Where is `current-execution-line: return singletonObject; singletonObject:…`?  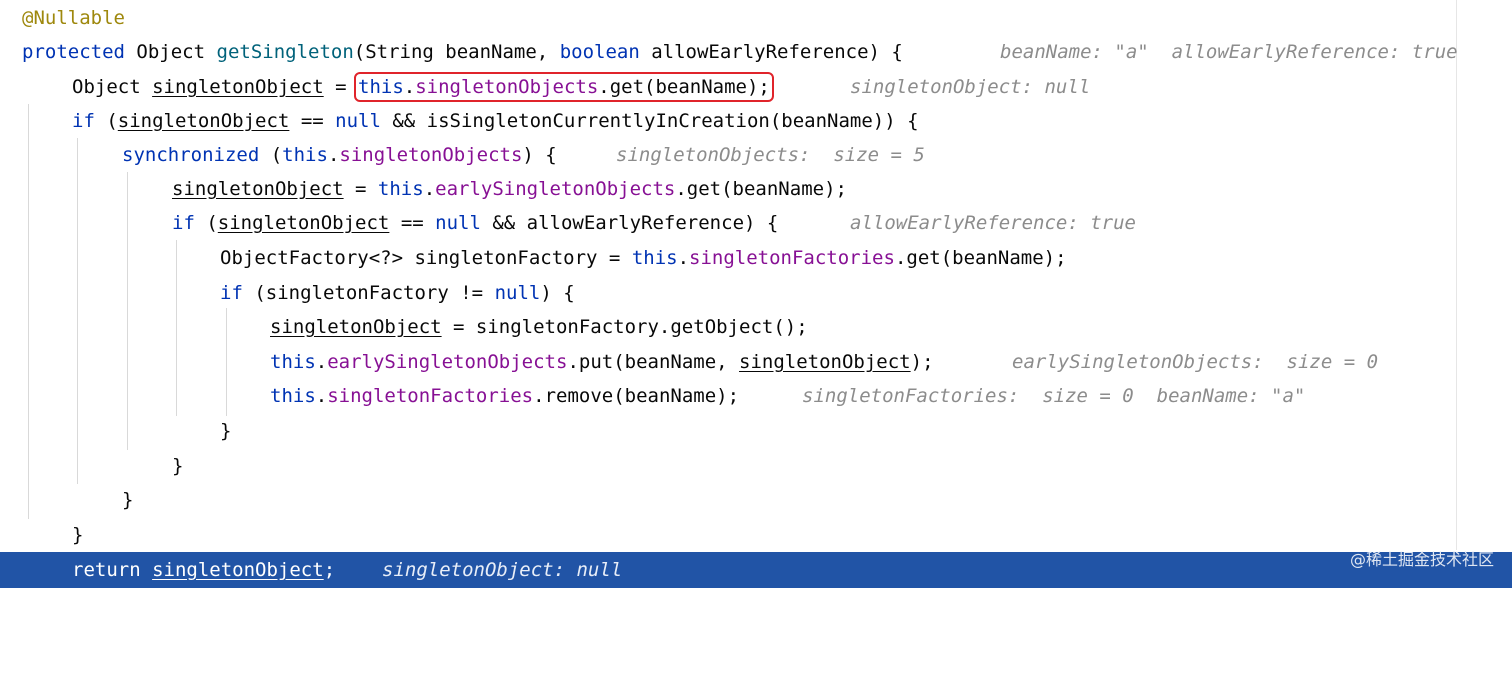
current-execution-line: return singletonObject; singletonObject:… is located at coordinates (756, 570).